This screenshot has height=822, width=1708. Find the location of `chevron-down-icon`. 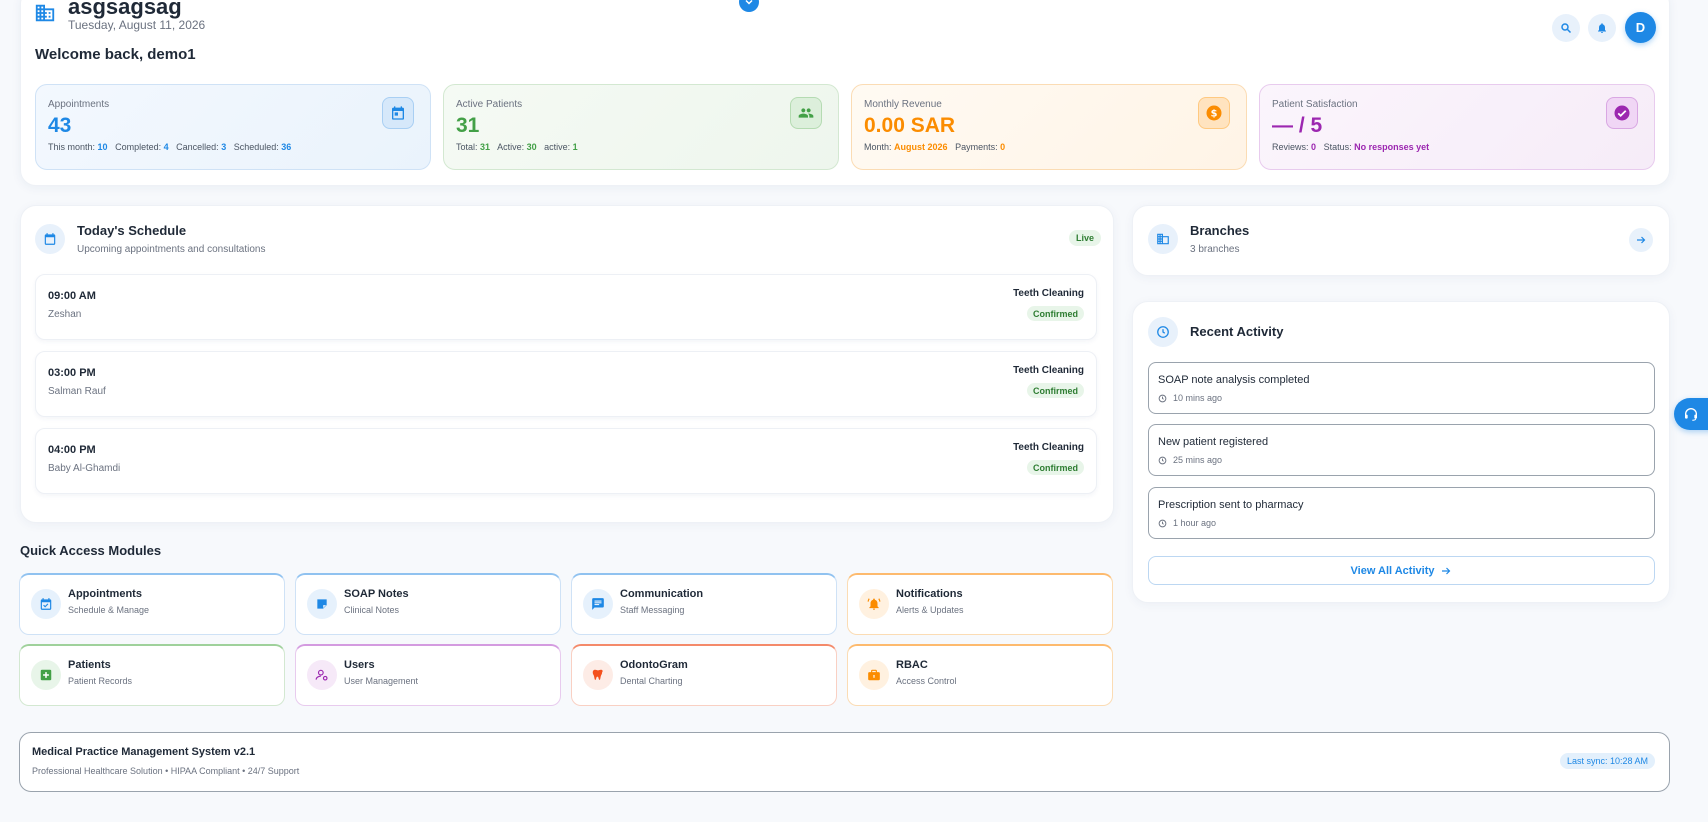

chevron-down-icon is located at coordinates (749, 2).